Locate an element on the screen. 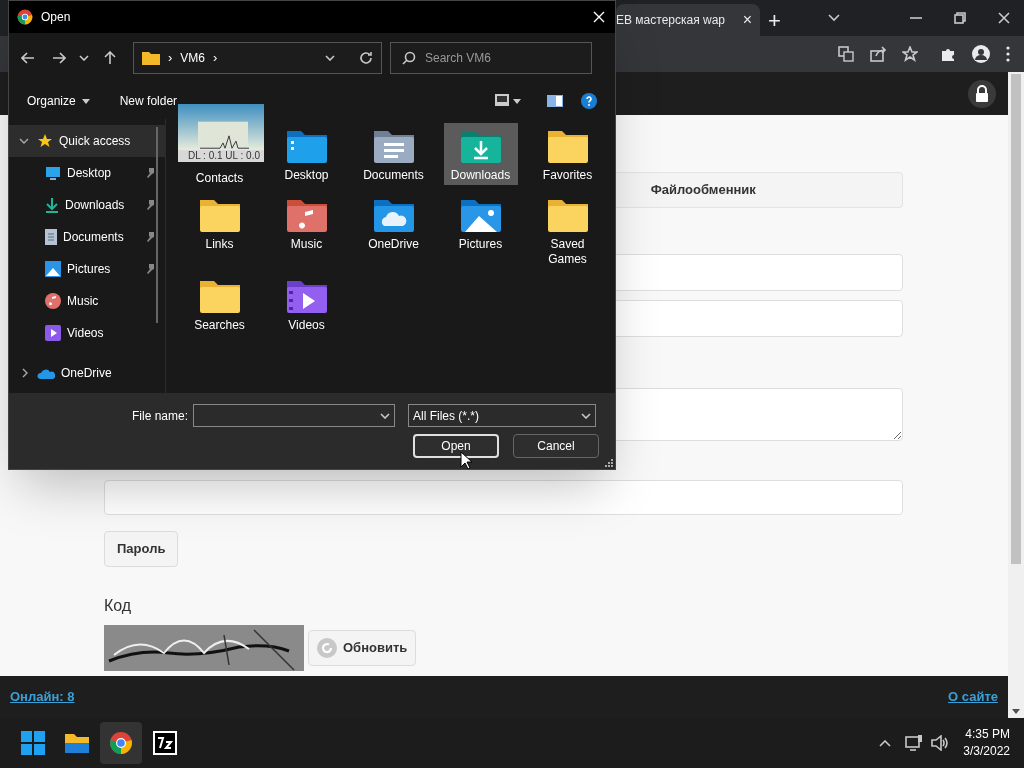  dialog-title: Open is located at coordinates (56, 17).